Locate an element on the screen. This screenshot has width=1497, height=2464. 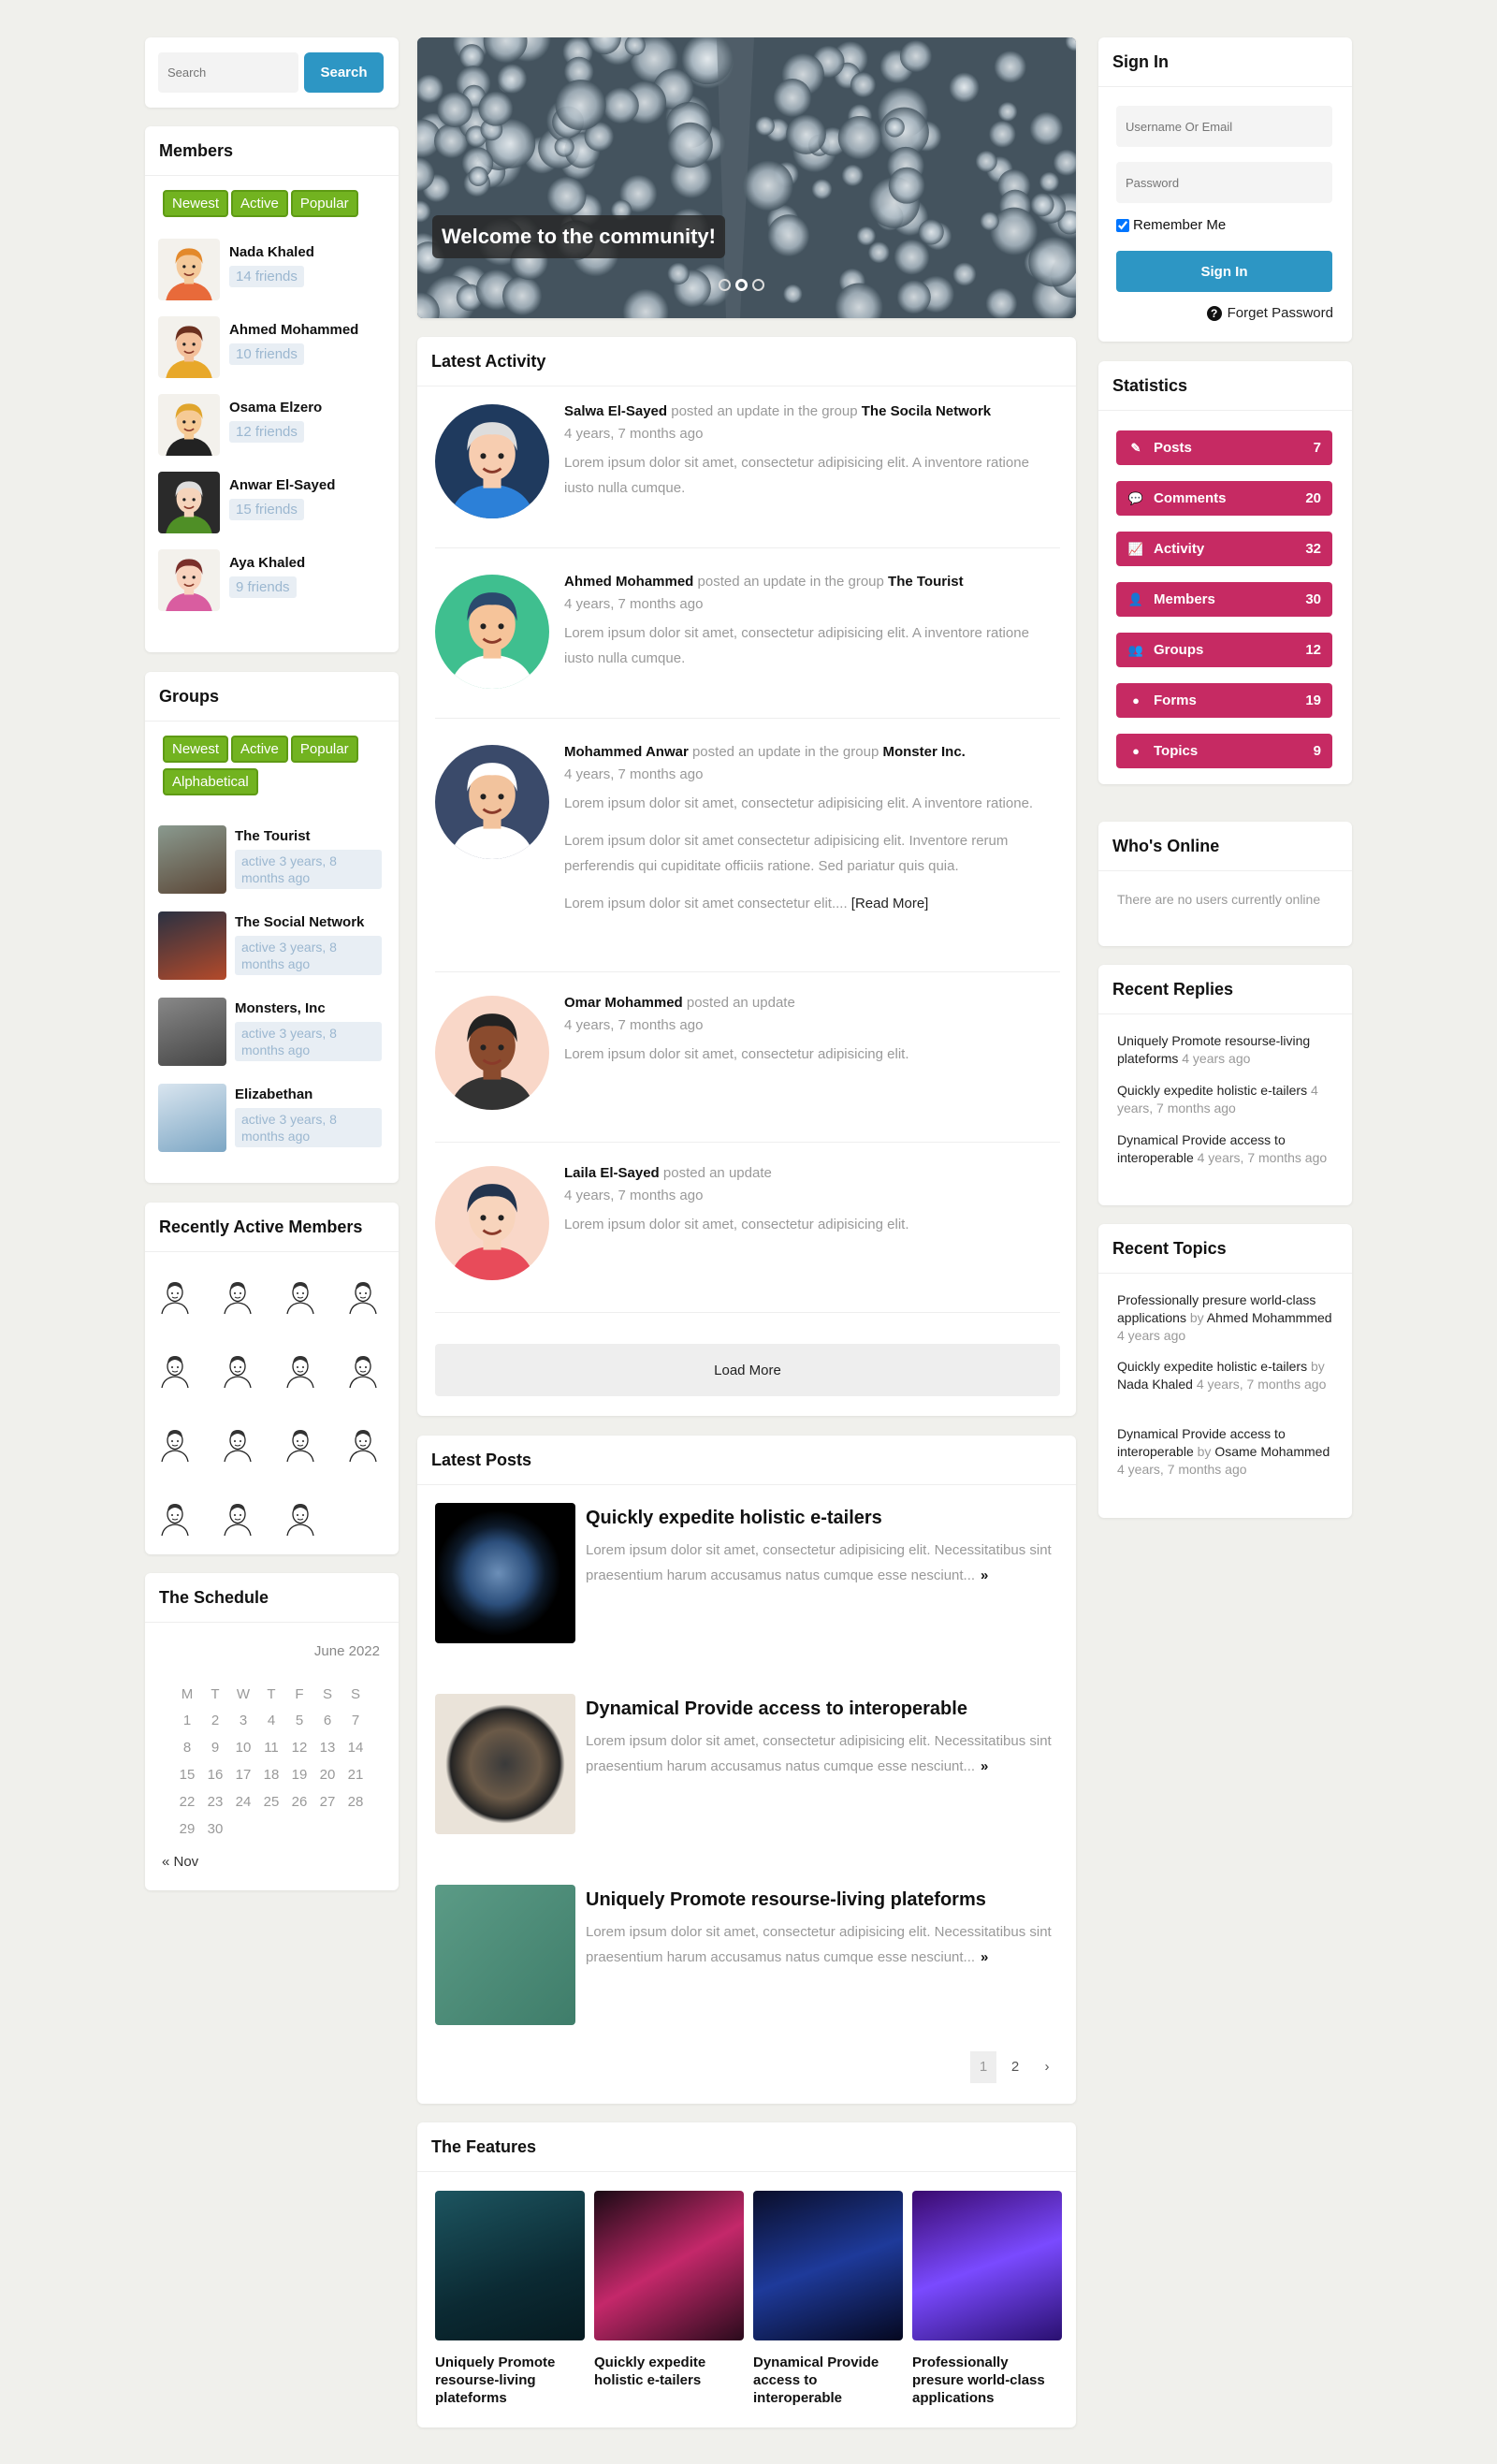
signin-button: Sign In is located at coordinates (1224, 271).